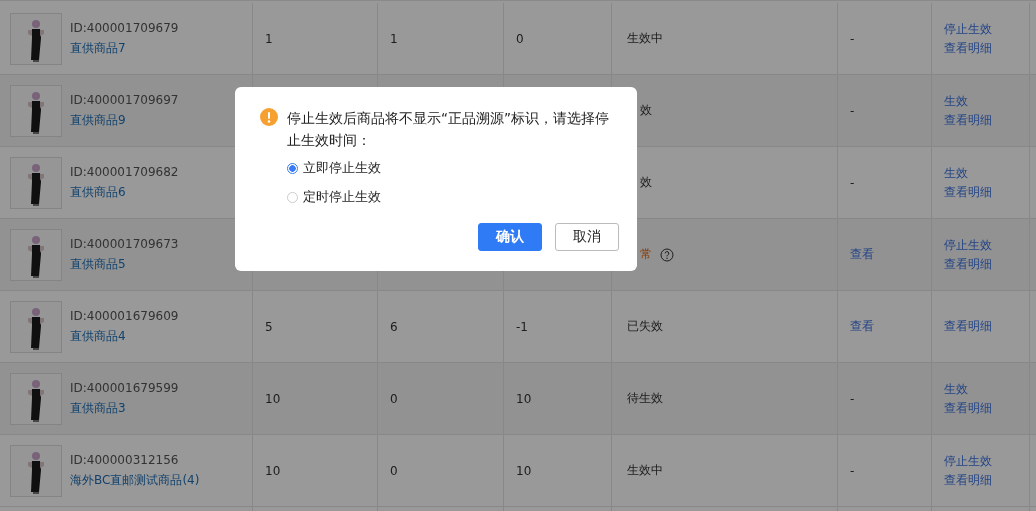 The image size is (1036, 511). What do you see at coordinates (394, 326) in the screenshot?
I see `table-cell: 6` at bounding box center [394, 326].